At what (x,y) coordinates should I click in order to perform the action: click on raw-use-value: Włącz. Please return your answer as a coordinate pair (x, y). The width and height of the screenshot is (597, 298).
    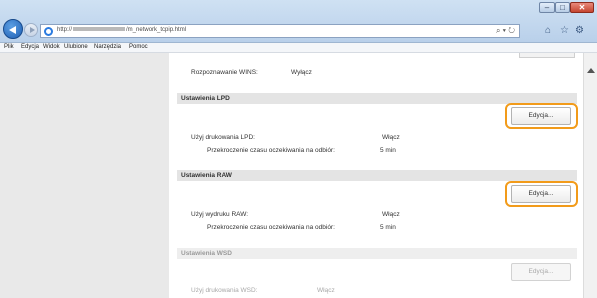
    Looking at the image, I should click on (391, 214).